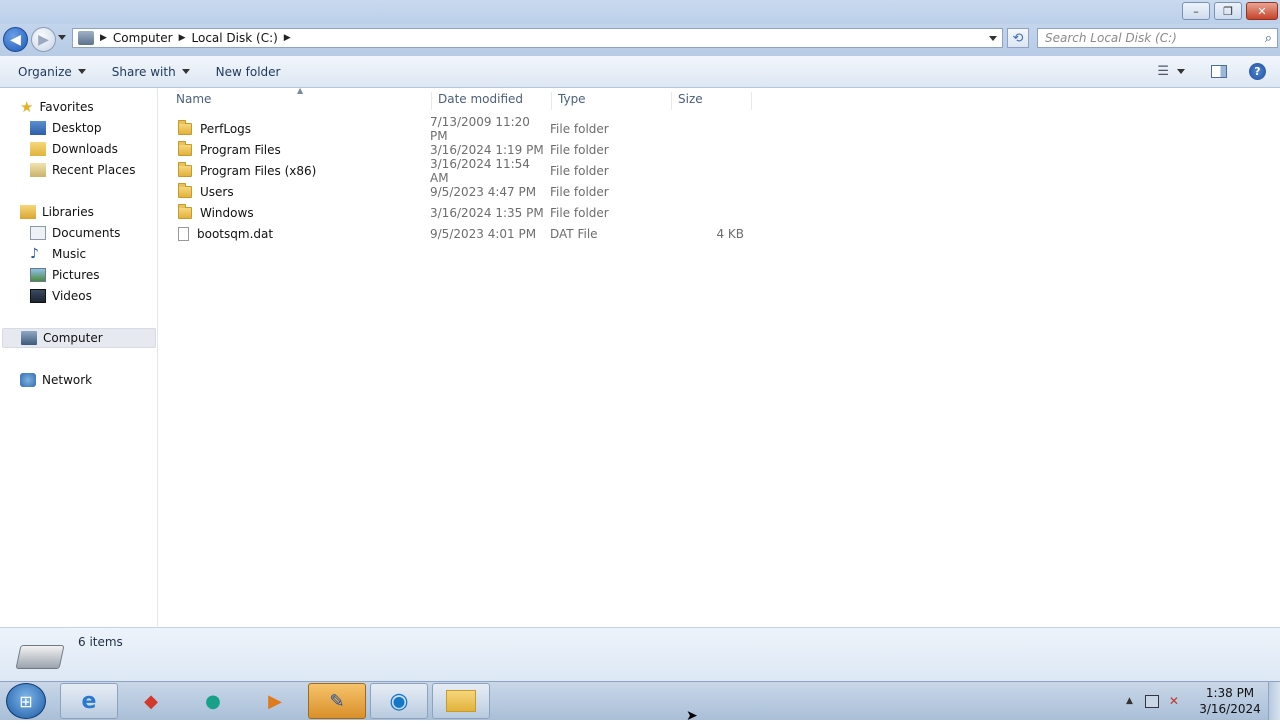 The image size is (1280, 724). Describe the element at coordinates (226, 129) in the screenshot. I see `file-name: PerfLogs` at that location.